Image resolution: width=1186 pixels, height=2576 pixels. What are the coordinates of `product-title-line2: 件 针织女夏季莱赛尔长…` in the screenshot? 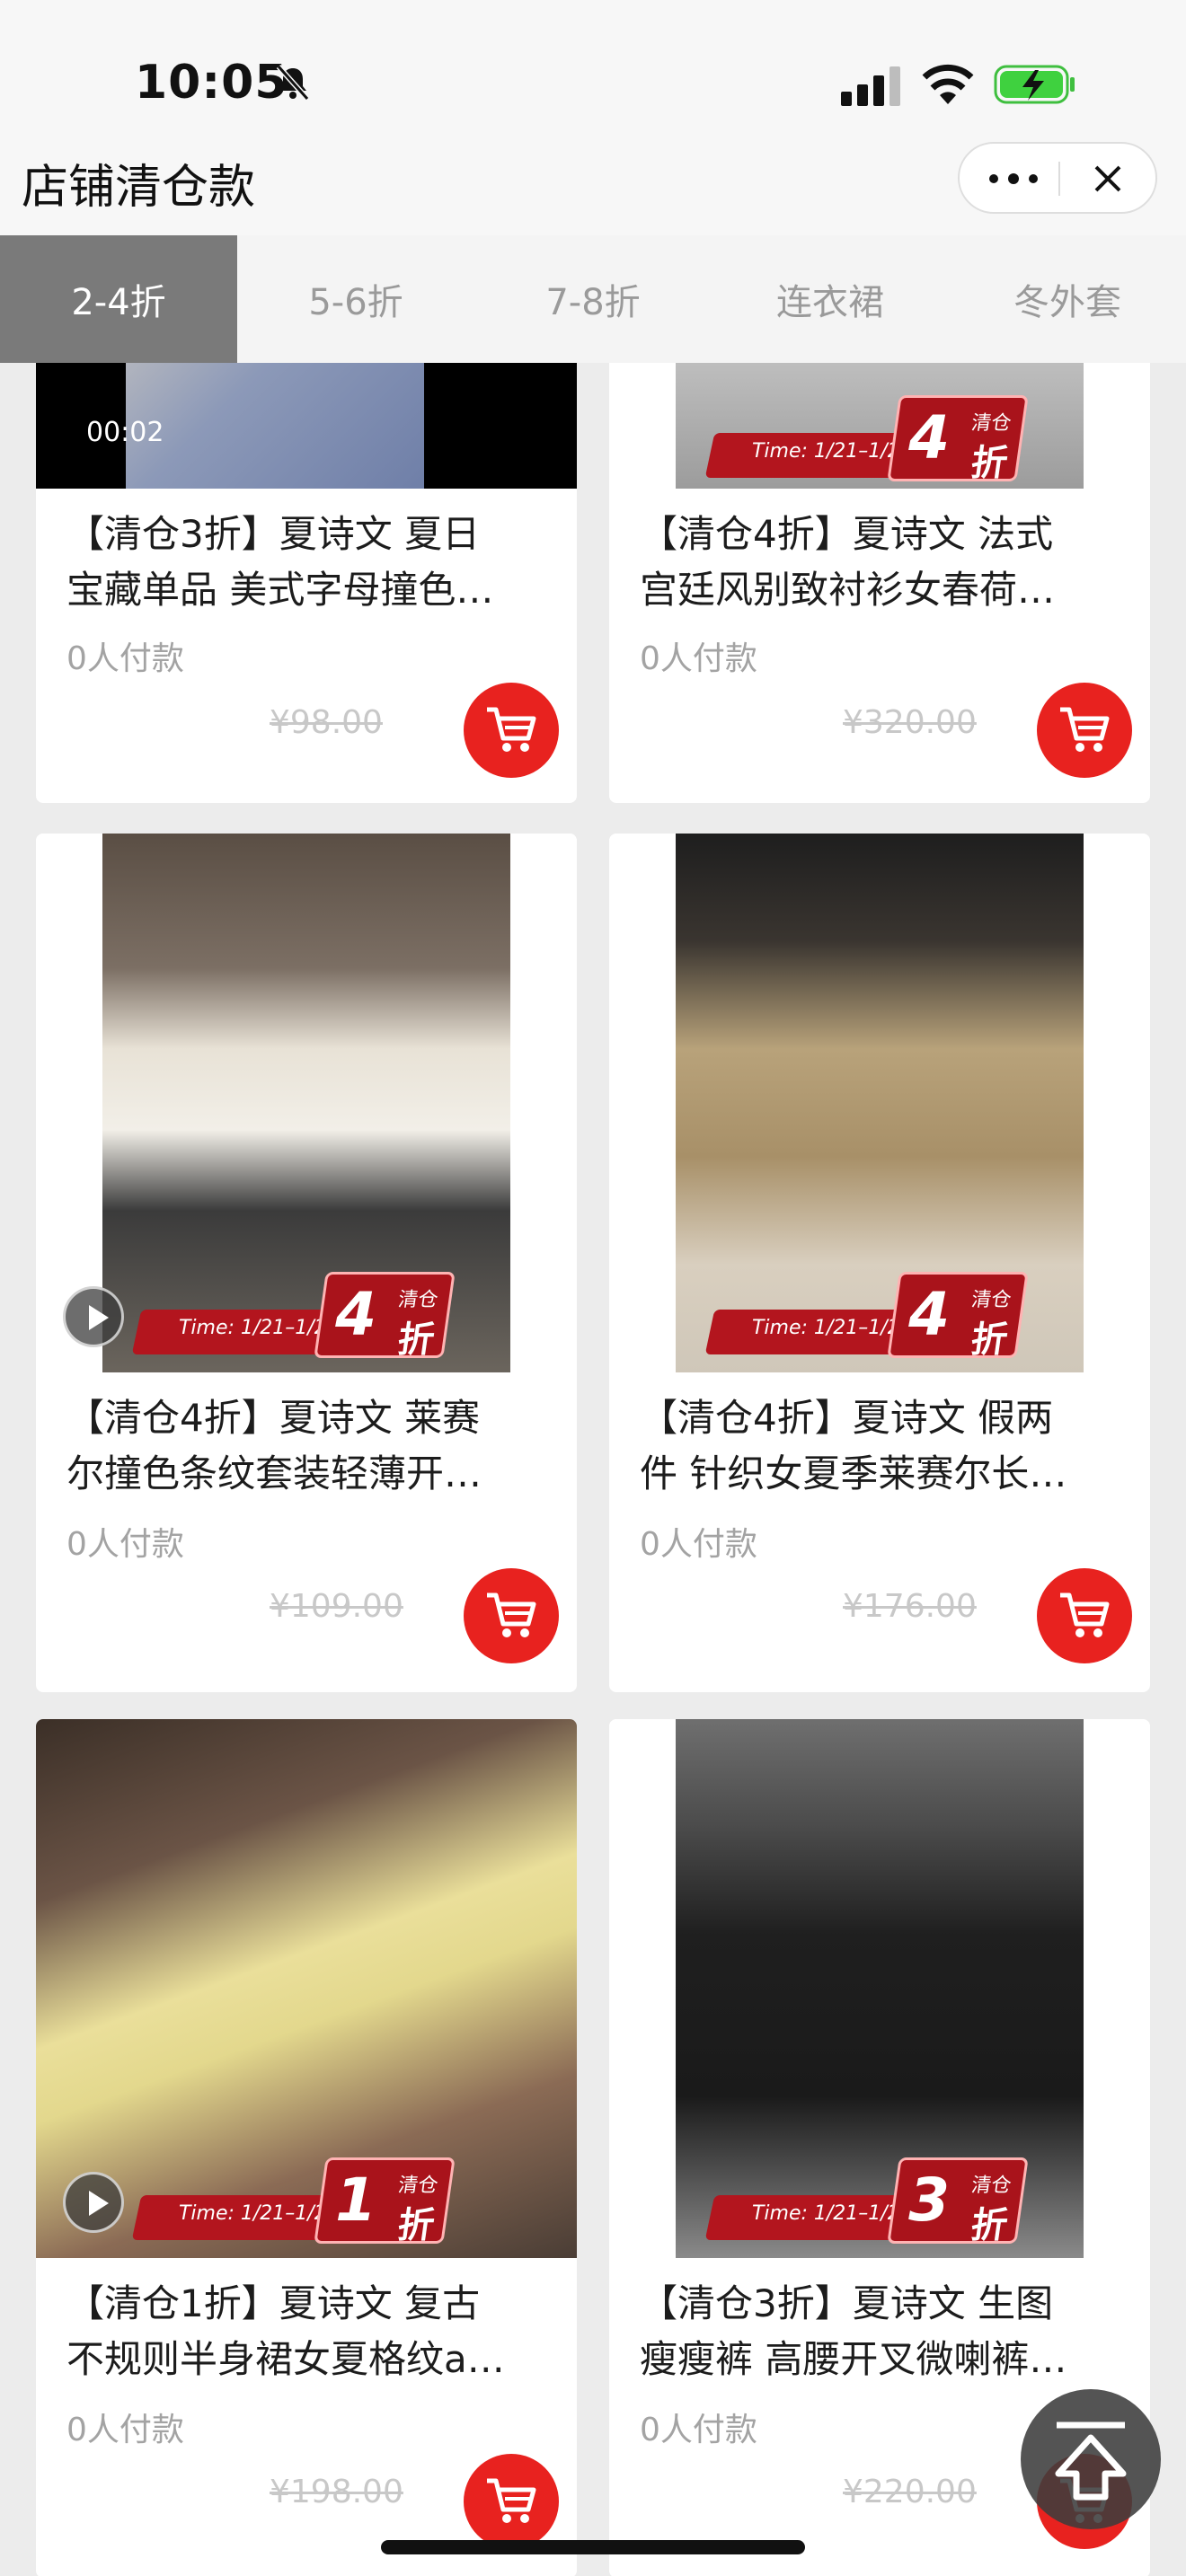 It's located at (853, 1473).